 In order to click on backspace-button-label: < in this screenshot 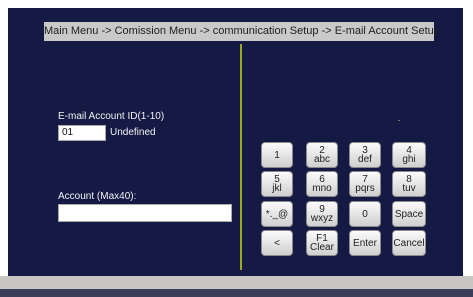, I will do `click(277, 243)`.